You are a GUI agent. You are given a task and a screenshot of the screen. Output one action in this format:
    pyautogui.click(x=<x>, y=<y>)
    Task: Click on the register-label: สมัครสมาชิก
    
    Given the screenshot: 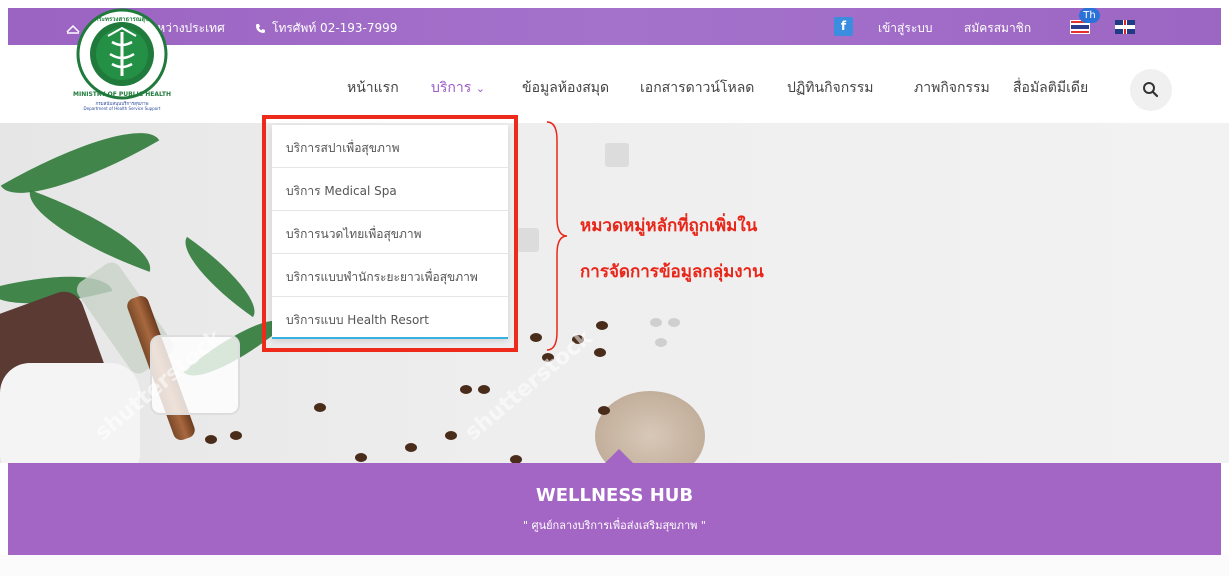 What is the action you would take?
    pyautogui.click(x=998, y=28)
    